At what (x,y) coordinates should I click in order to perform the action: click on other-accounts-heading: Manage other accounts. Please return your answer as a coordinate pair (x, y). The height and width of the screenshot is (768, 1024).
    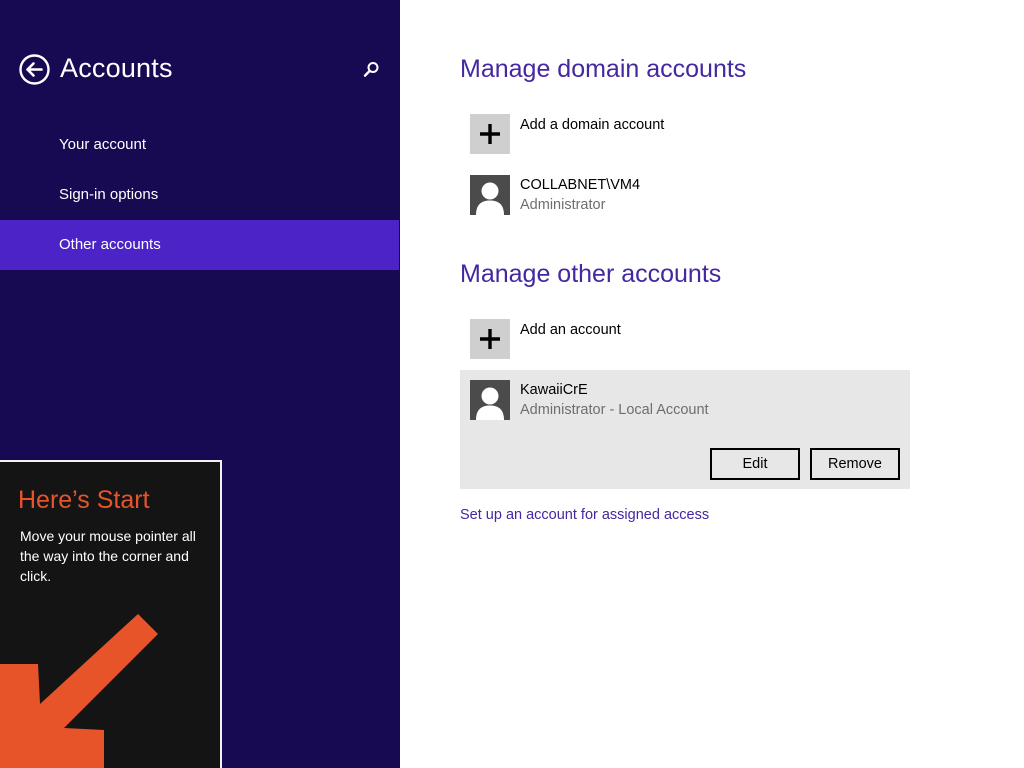
    Looking at the image, I should click on (591, 274).